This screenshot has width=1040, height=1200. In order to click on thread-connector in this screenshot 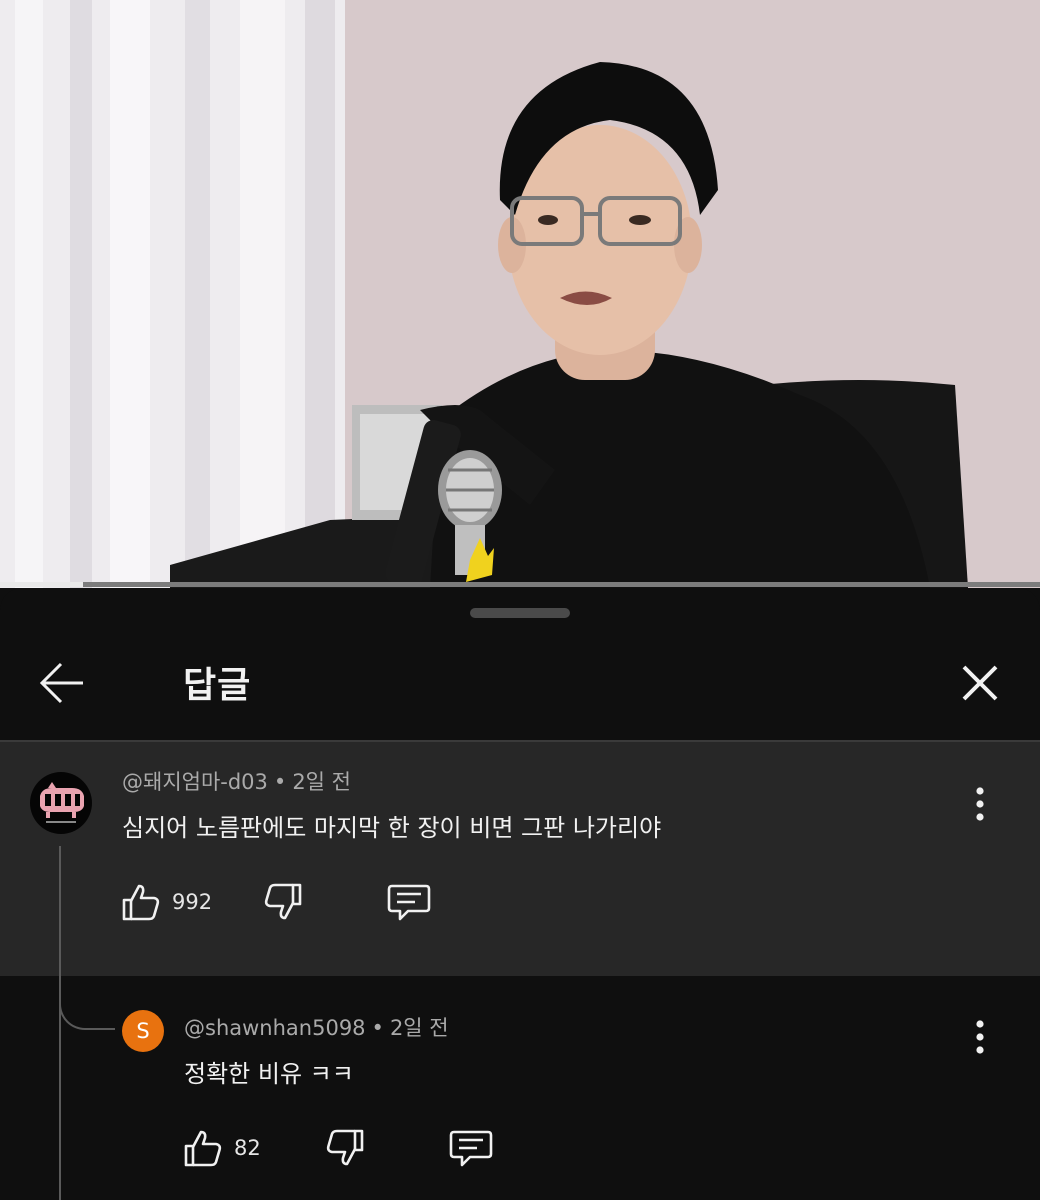, I will do `click(87, 1003)`.